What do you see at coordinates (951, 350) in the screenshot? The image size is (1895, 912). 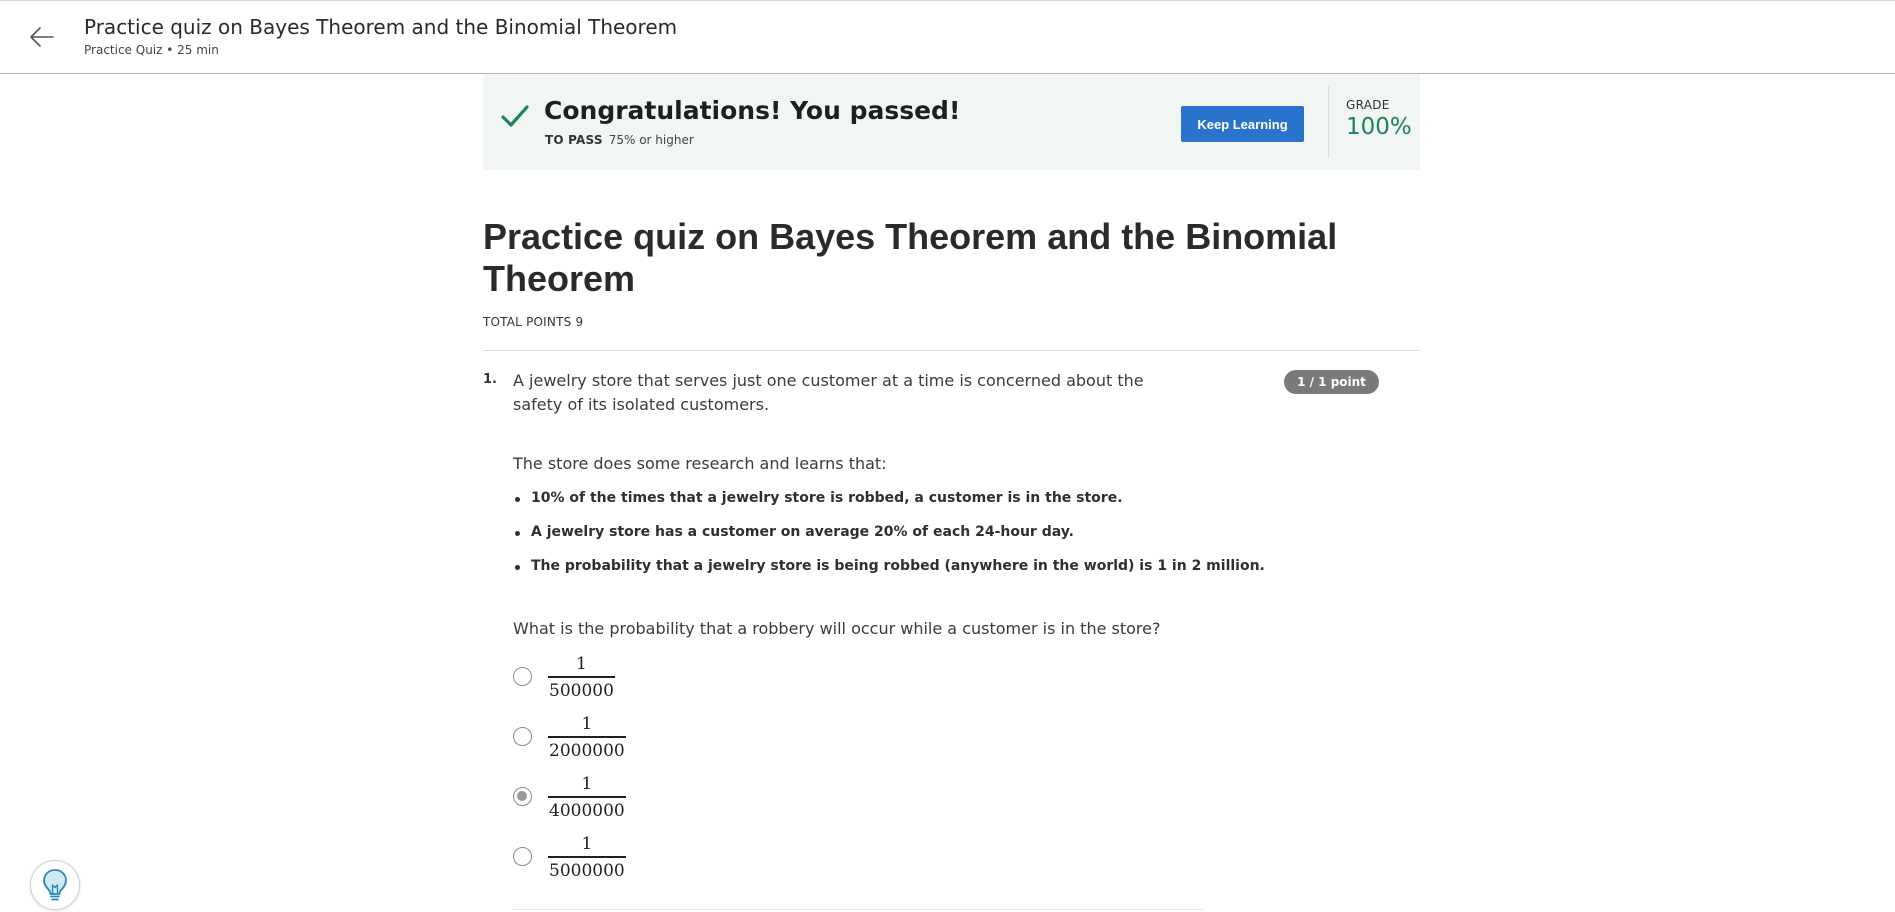 I see `section-divider` at bounding box center [951, 350].